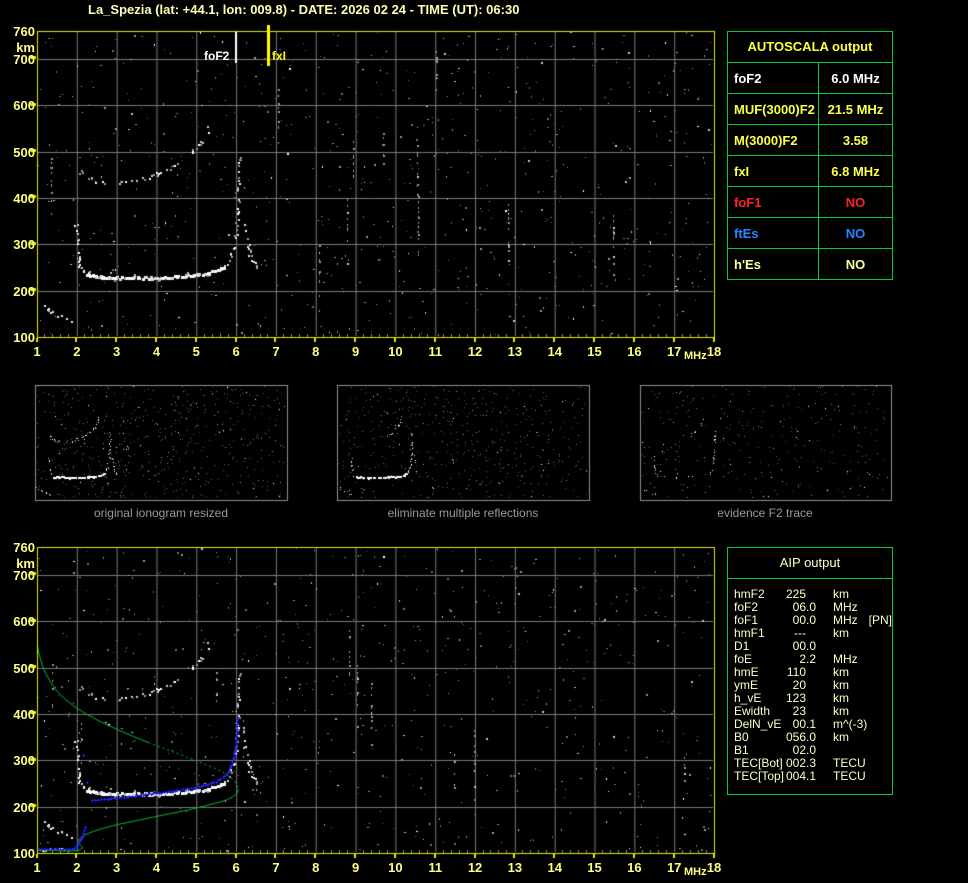 The width and height of the screenshot is (968, 883). What do you see at coordinates (773, 233) in the screenshot?
I see `row-label: ftEs` at bounding box center [773, 233].